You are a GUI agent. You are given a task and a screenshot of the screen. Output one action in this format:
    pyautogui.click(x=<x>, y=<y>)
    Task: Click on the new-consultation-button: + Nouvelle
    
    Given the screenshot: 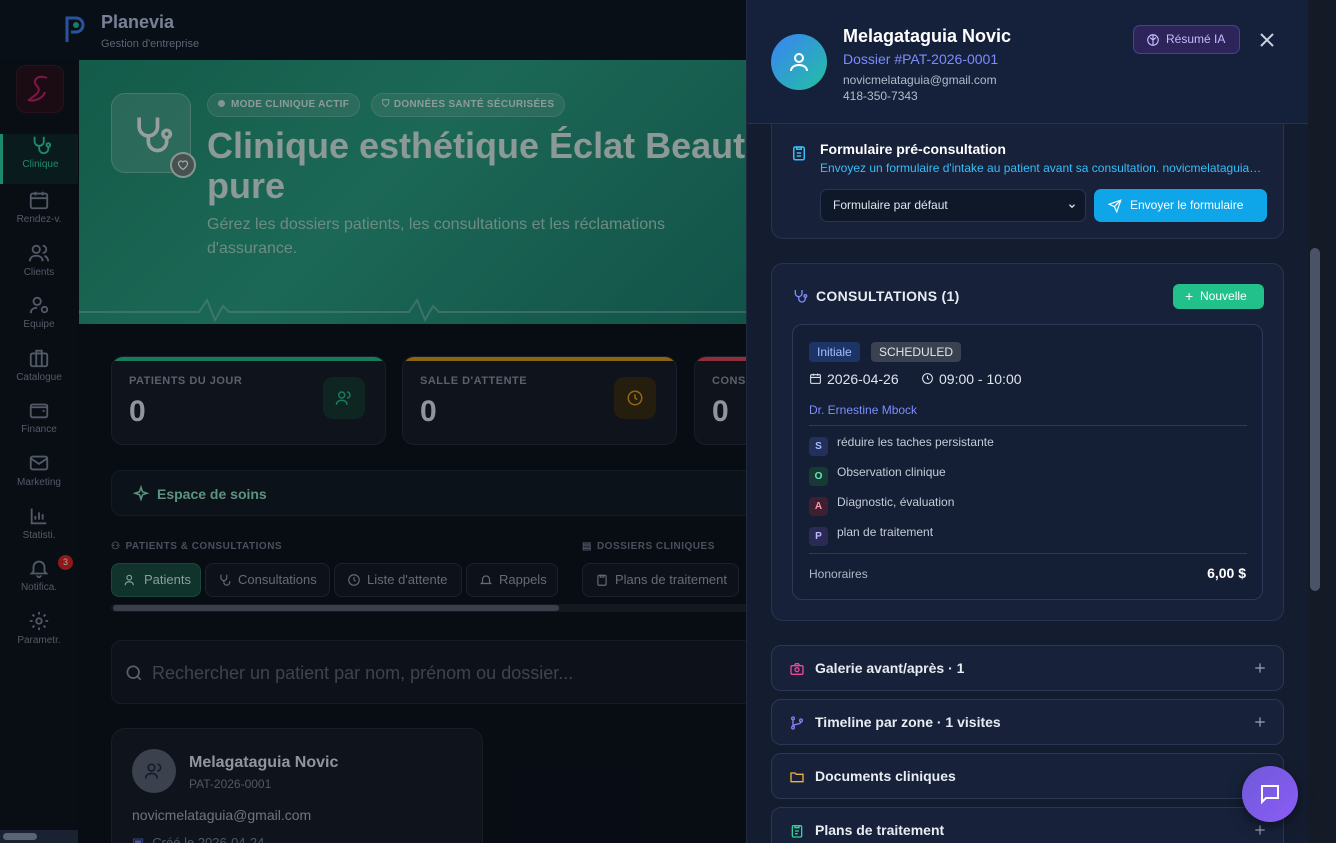 What is the action you would take?
    pyautogui.click(x=1218, y=296)
    